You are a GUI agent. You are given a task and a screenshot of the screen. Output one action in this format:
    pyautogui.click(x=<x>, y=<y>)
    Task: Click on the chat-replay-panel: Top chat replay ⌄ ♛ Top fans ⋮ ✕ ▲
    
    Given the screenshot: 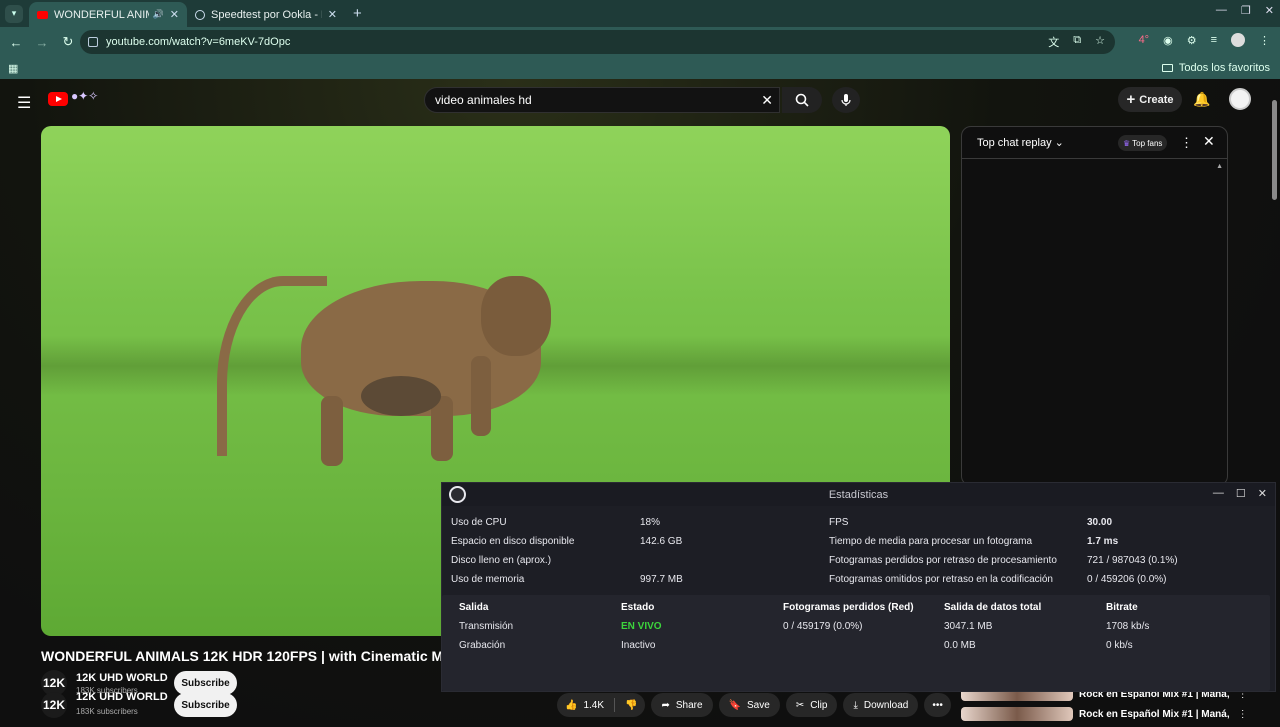 What is the action you would take?
    pyautogui.click(x=1094, y=306)
    